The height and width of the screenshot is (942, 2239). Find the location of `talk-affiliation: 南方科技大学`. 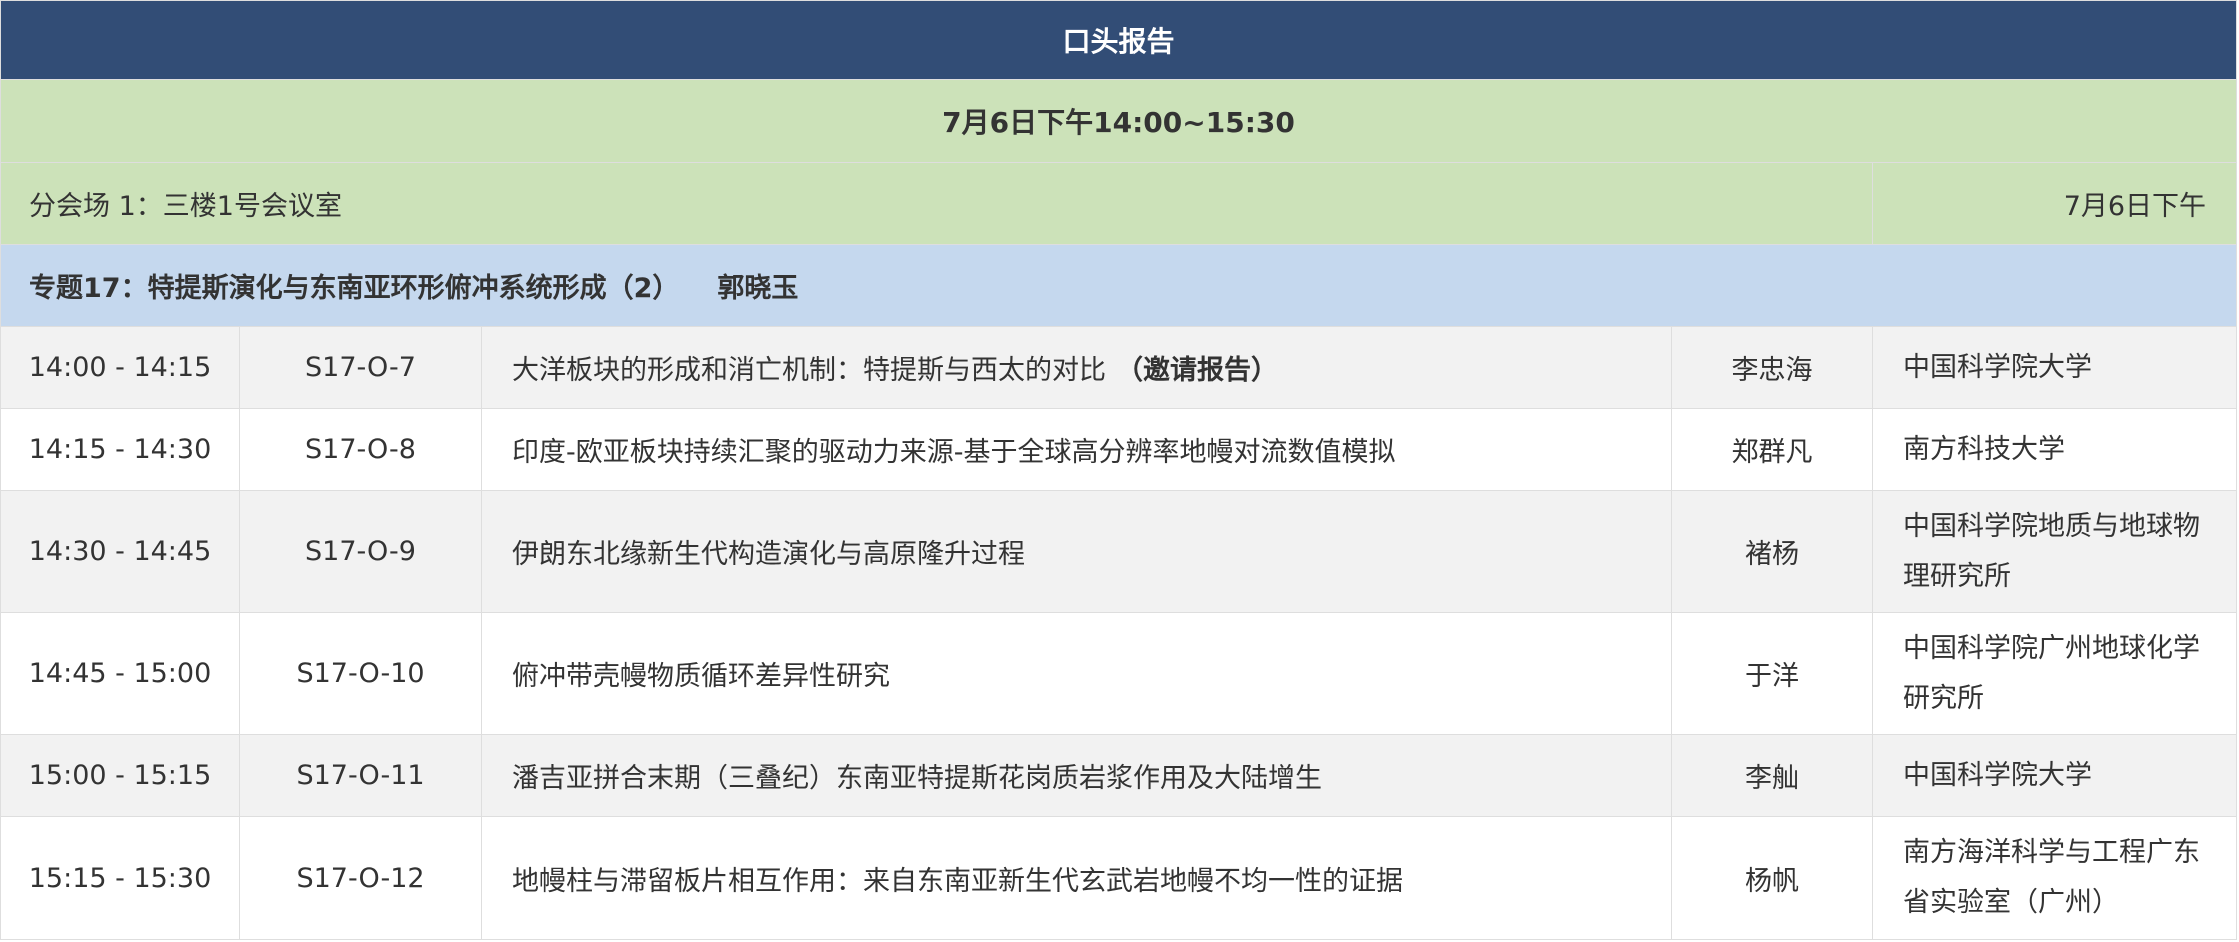

talk-affiliation: 南方科技大学 is located at coordinates (2054, 449).